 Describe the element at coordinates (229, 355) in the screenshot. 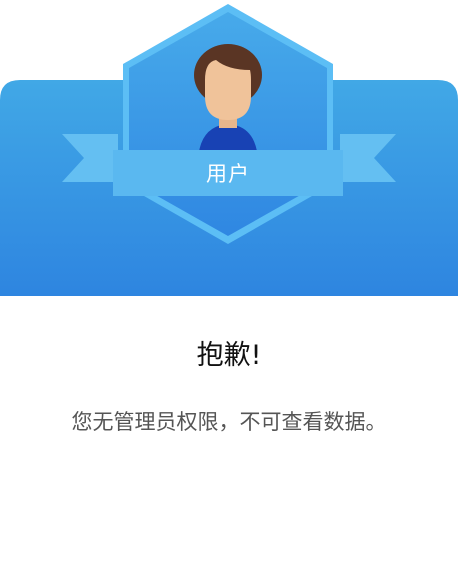

I see `dialog-title: 抱歉!` at that location.